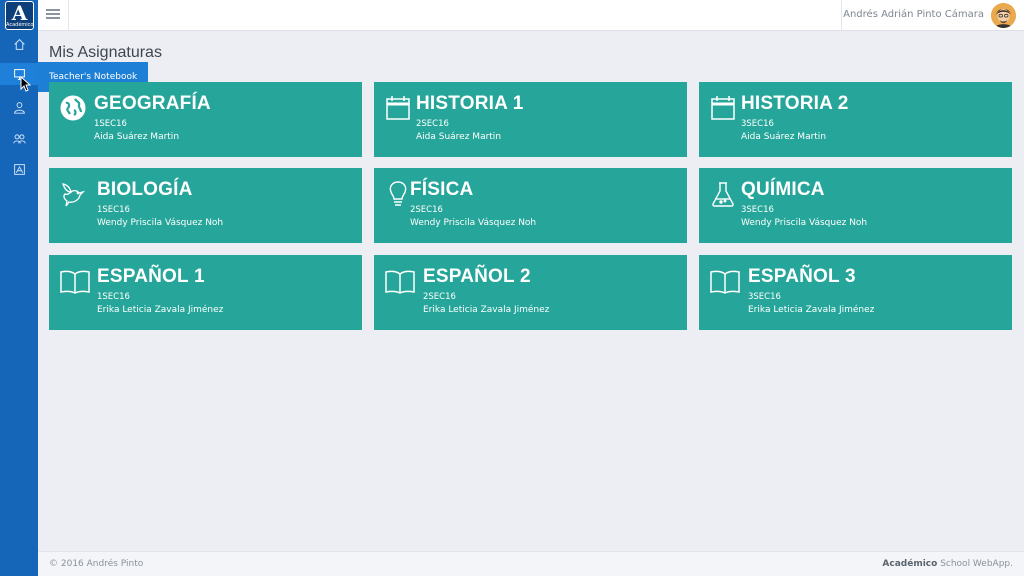 This screenshot has width=1024, height=576. I want to click on footer-copyright: © 2016 Andrés Pinto, so click(96, 564).